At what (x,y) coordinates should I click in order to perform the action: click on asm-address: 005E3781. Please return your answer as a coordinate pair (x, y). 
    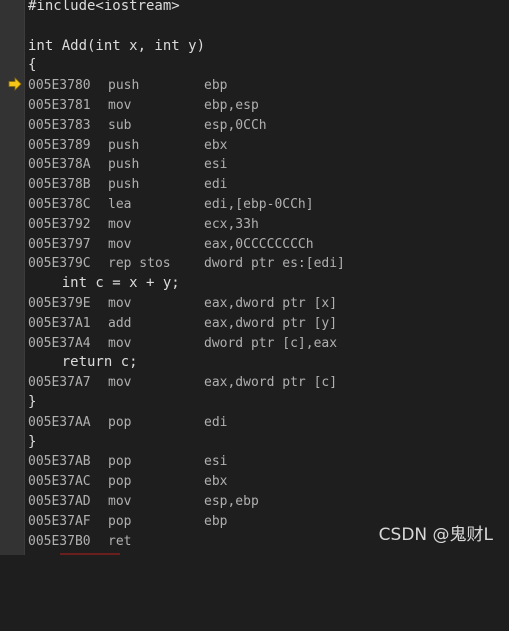
    Looking at the image, I should click on (59, 105).